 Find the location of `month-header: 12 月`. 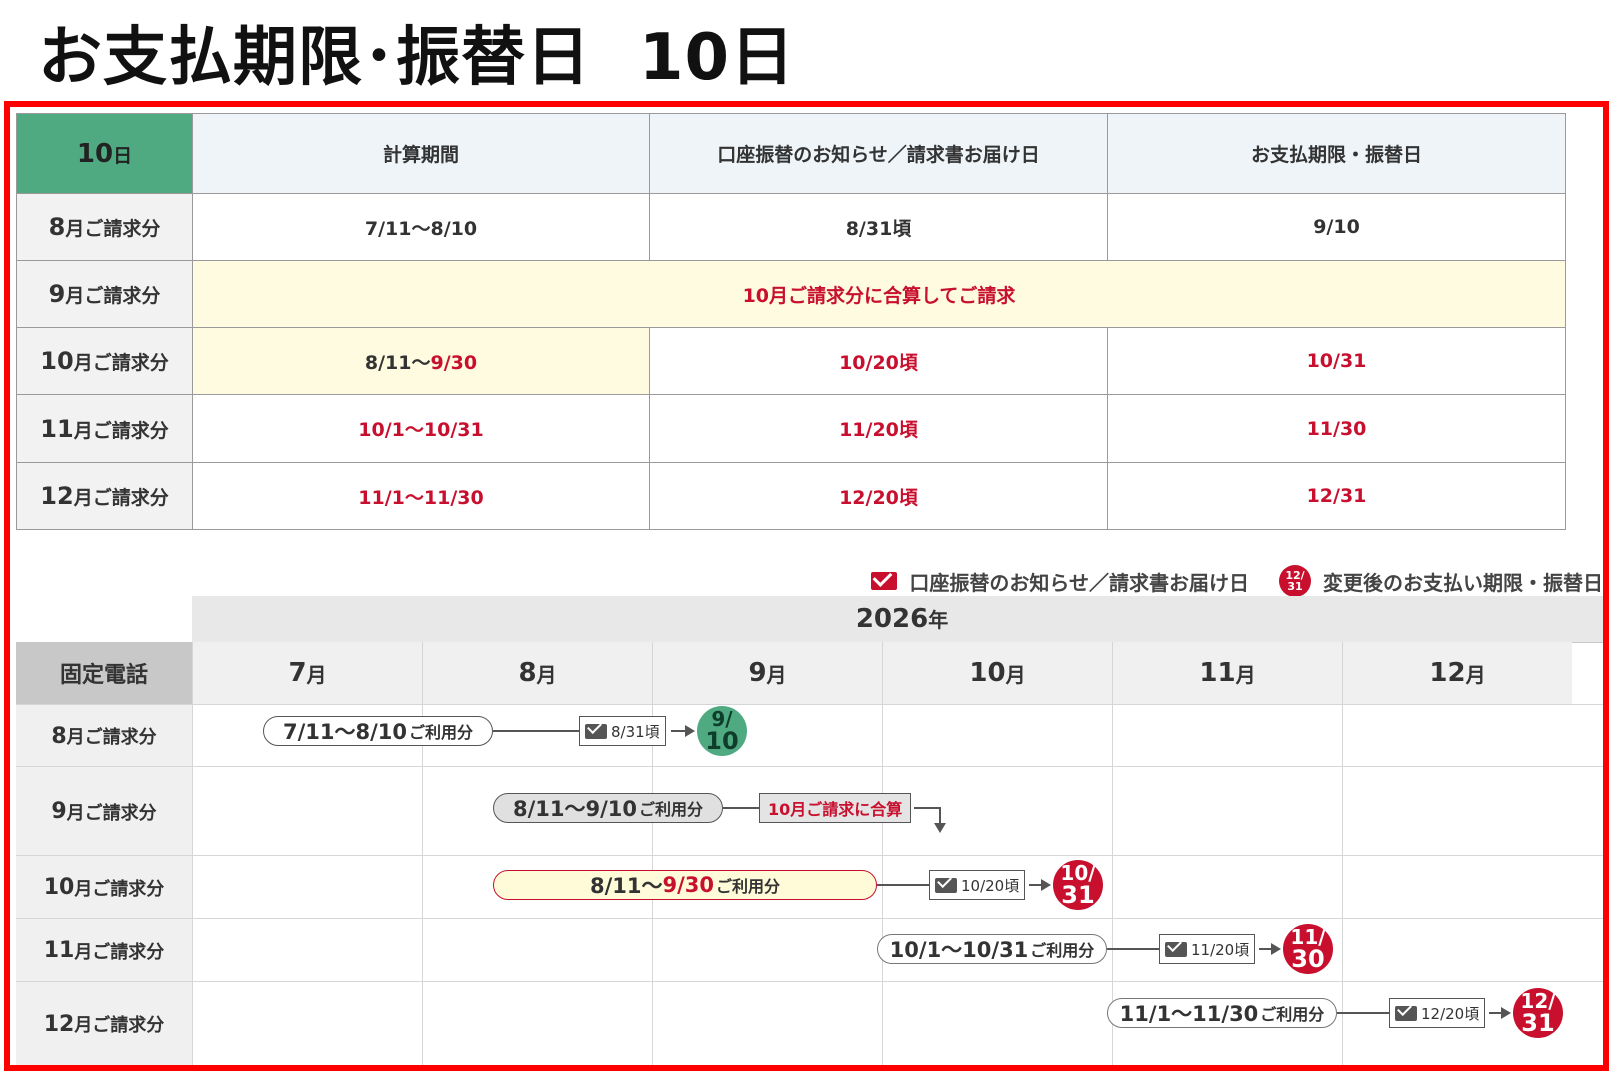

month-header: 12 月 is located at coordinates (1457, 673).